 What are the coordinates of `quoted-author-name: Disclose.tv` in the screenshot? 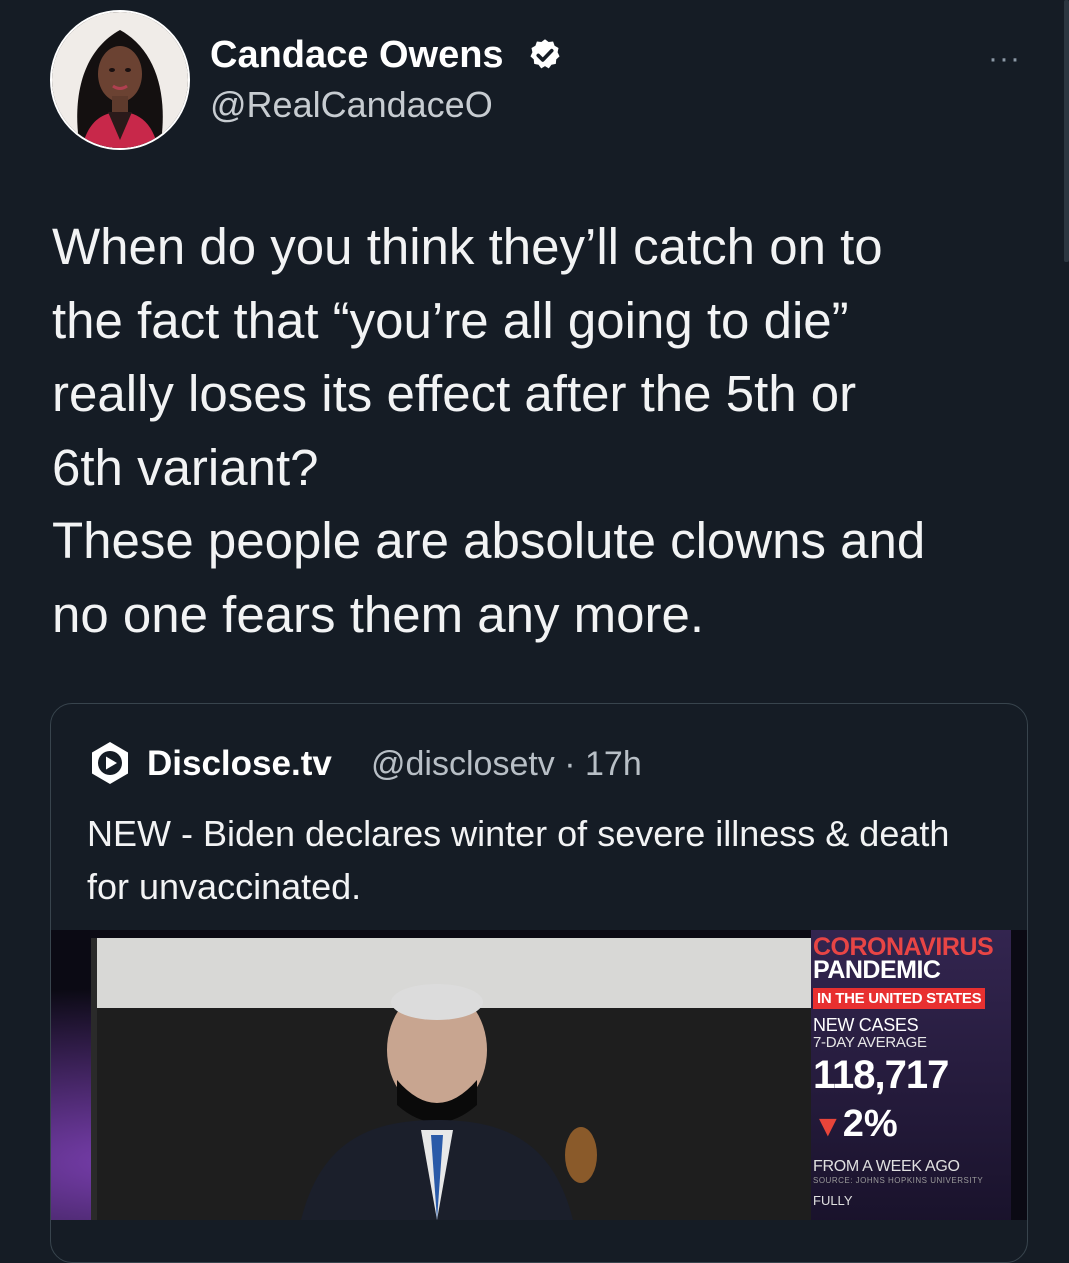 It's located at (239, 764).